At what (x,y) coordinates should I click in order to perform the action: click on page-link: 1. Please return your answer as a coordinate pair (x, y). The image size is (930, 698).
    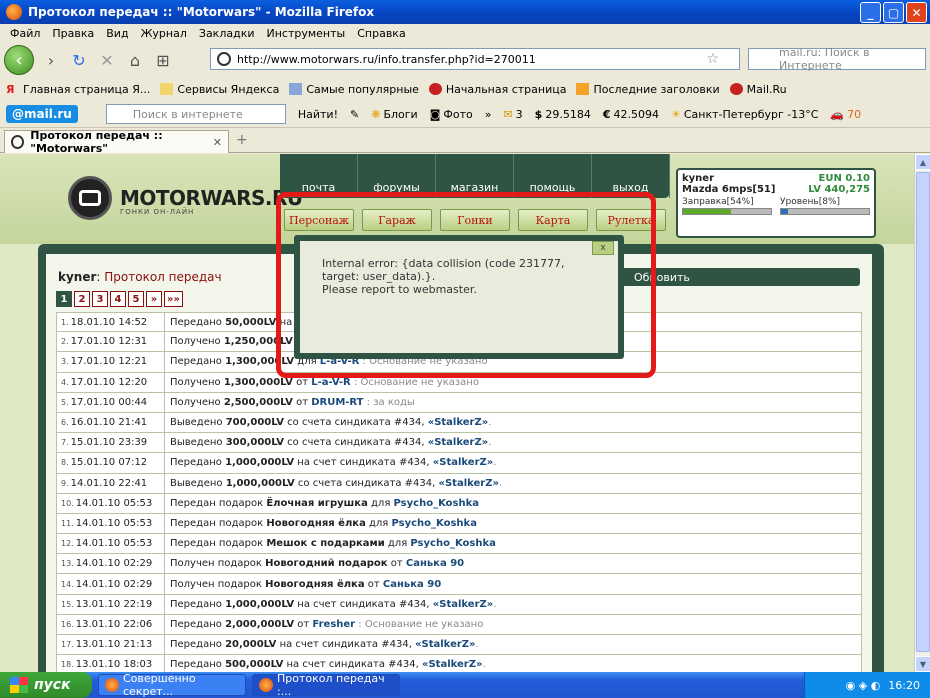
    Looking at the image, I should click on (64, 299).